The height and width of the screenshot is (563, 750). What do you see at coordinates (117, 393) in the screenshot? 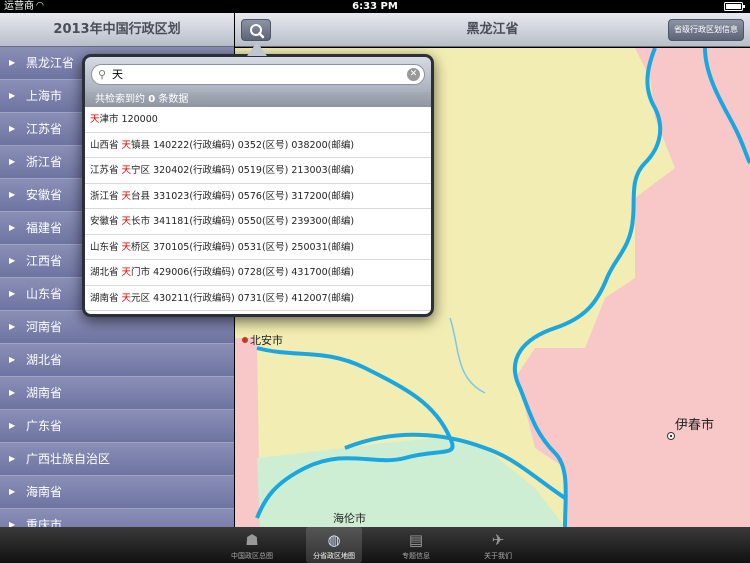
I see `province-item: ▶ 湖南省` at bounding box center [117, 393].